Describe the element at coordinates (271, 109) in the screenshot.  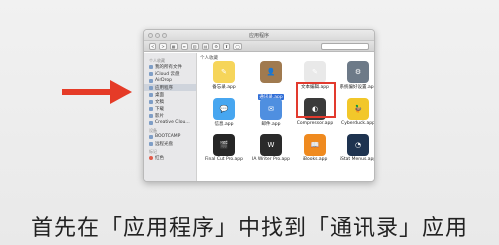
I see `mail-icon: ✉` at that location.